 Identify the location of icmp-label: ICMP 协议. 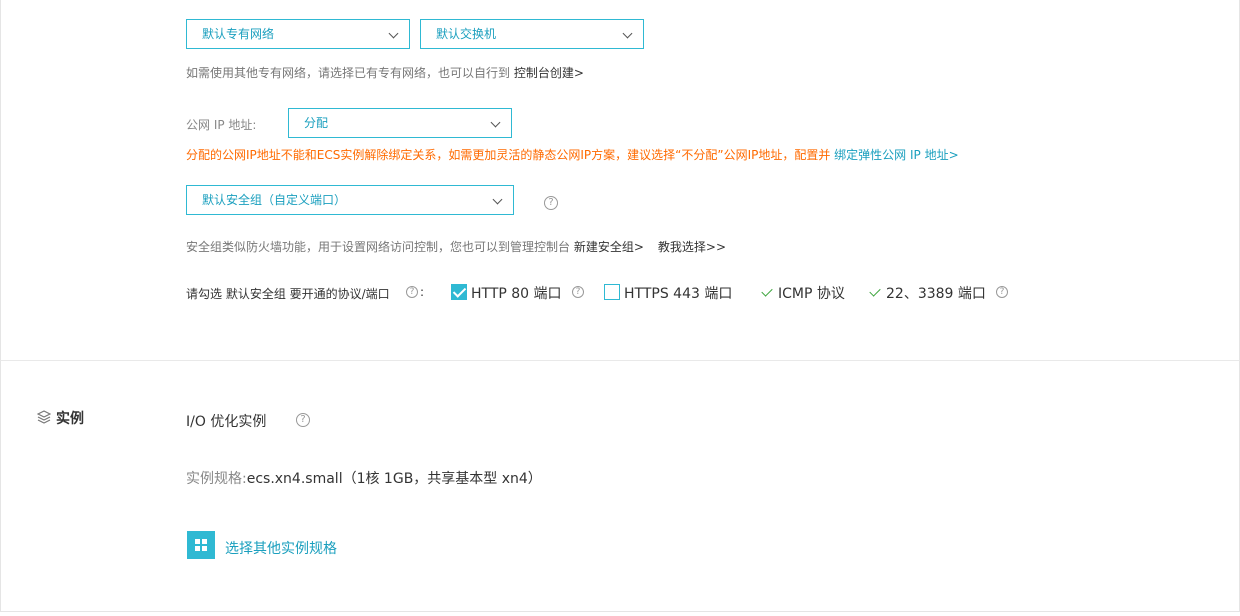
(811, 294).